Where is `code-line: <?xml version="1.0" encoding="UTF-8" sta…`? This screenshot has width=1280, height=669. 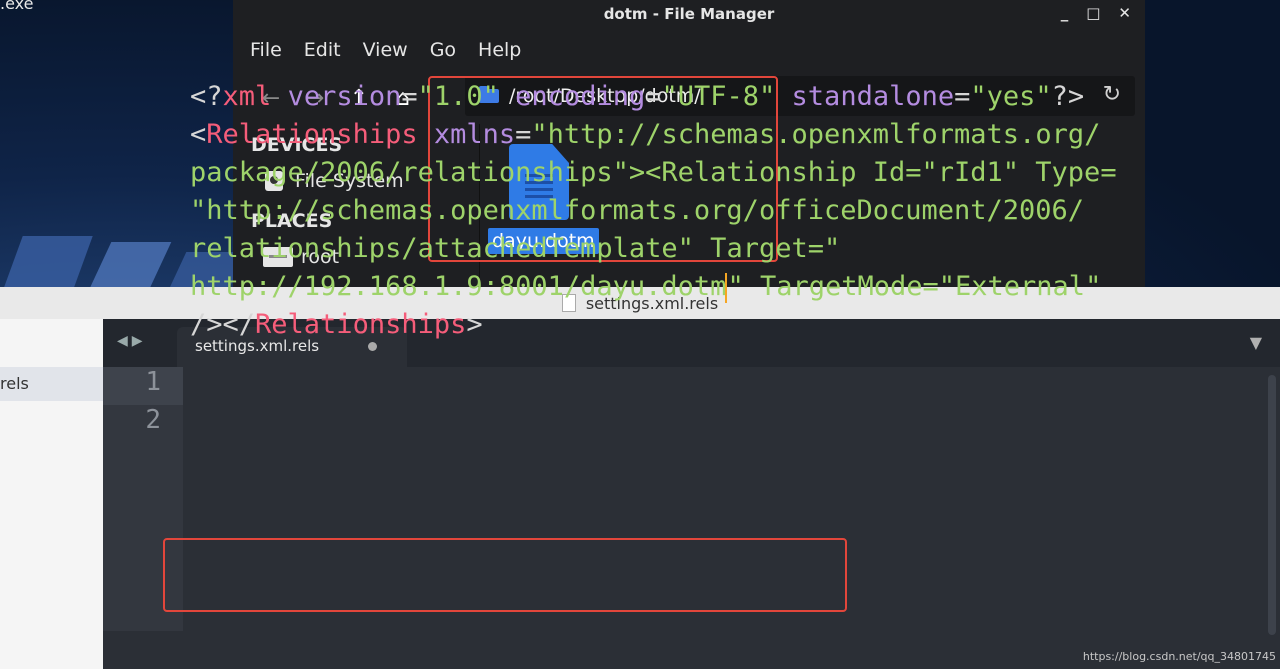
code-line: <?xml version="1.0" encoding="UTF-8" sta… is located at coordinates (725, 97).